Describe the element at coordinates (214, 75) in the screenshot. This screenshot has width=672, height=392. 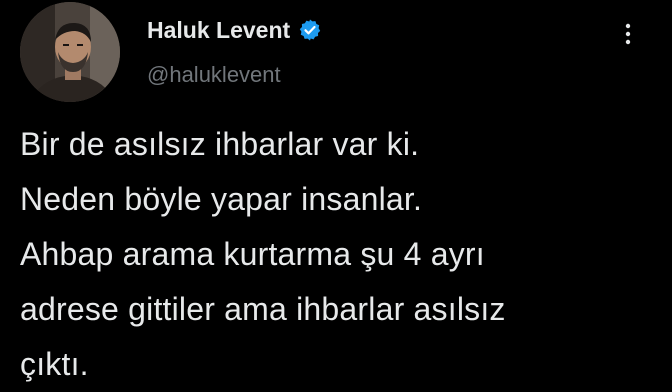
I see `author-handle: @haluklevent` at that location.